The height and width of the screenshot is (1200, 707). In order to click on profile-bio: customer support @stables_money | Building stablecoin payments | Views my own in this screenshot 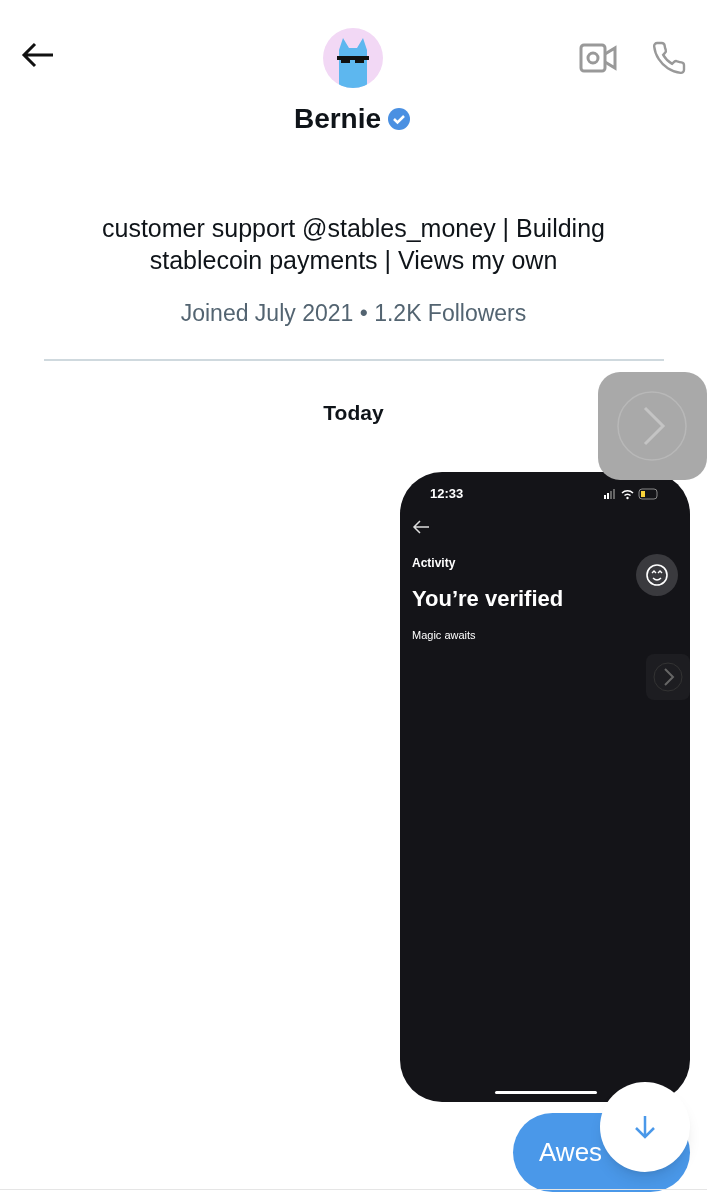, I will do `click(353, 244)`.